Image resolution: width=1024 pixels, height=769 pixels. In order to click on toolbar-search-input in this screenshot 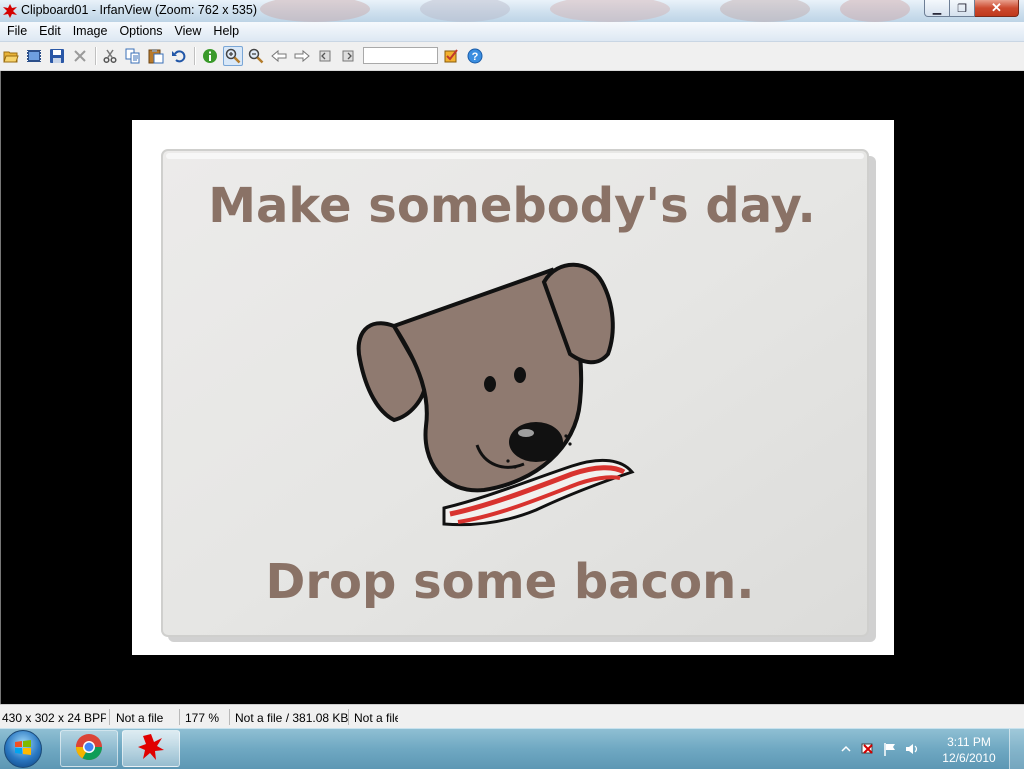, I will do `click(400, 55)`.